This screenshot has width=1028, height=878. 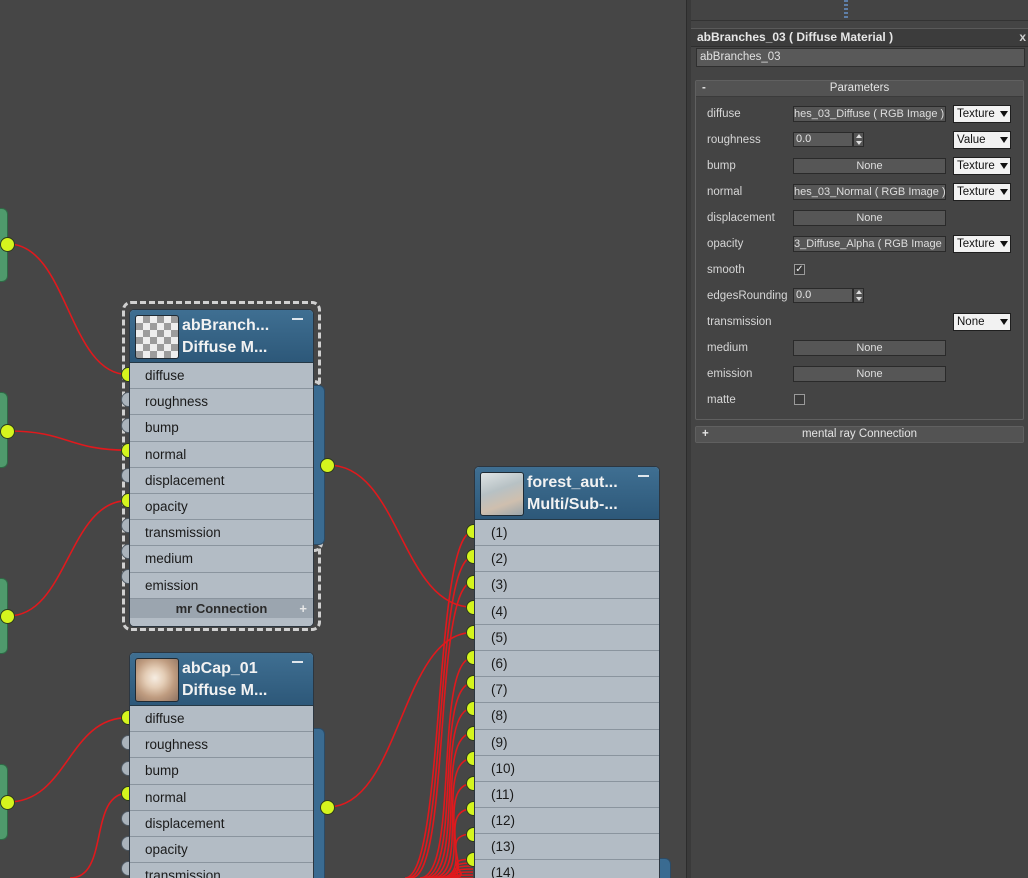 What do you see at coordinates (503, 847) in the screenshot?
I see `slot-label: (13)` at bounding box center [503, 847].